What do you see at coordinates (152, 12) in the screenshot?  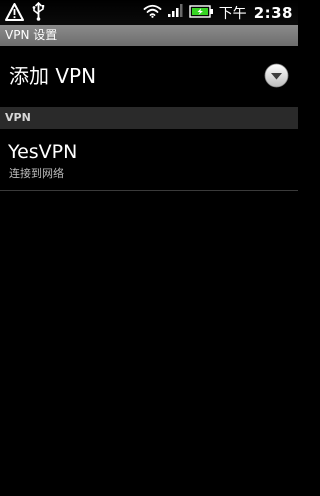 I see `wifi-icon` at bounding box center [152, 12].